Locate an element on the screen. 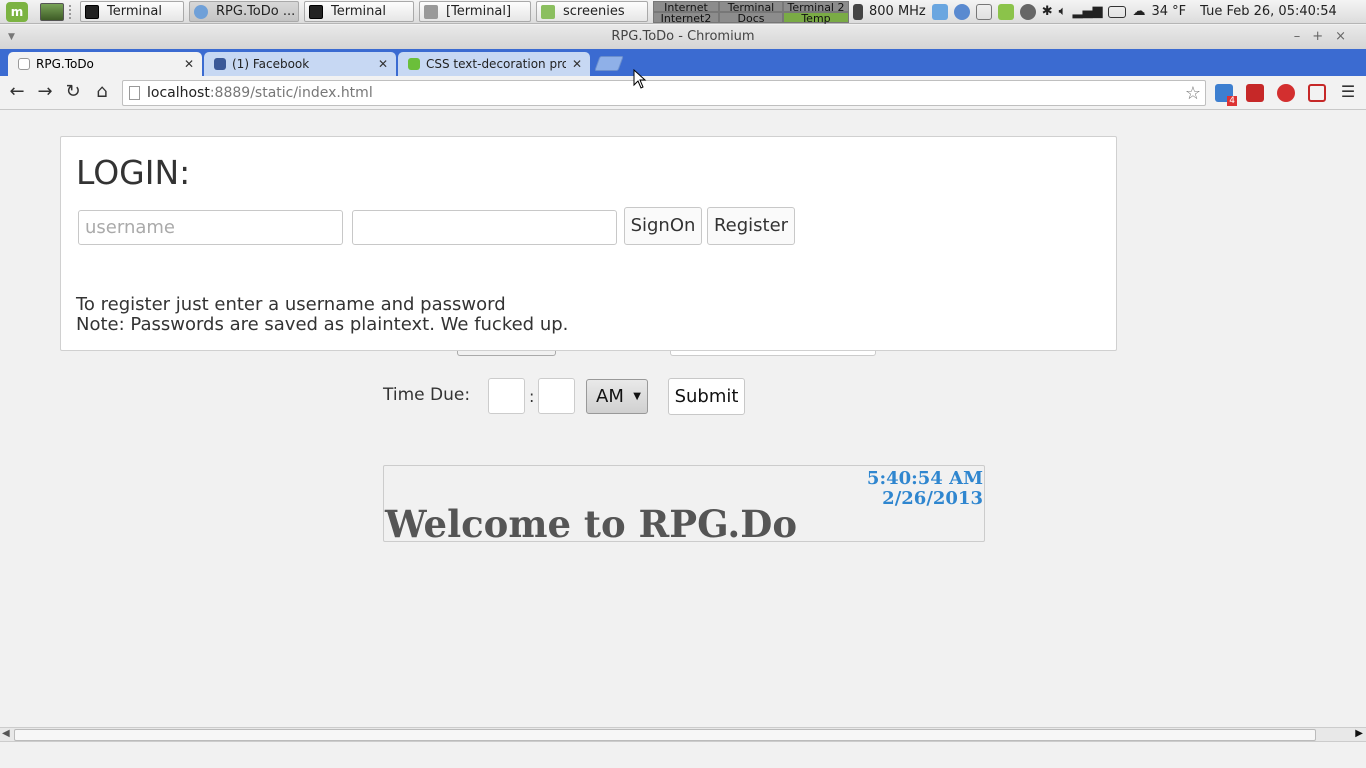 The height and width of the screenshot is (768, 1366). clock-time: 5:40:54 AM is located at coordinates (924, 478).